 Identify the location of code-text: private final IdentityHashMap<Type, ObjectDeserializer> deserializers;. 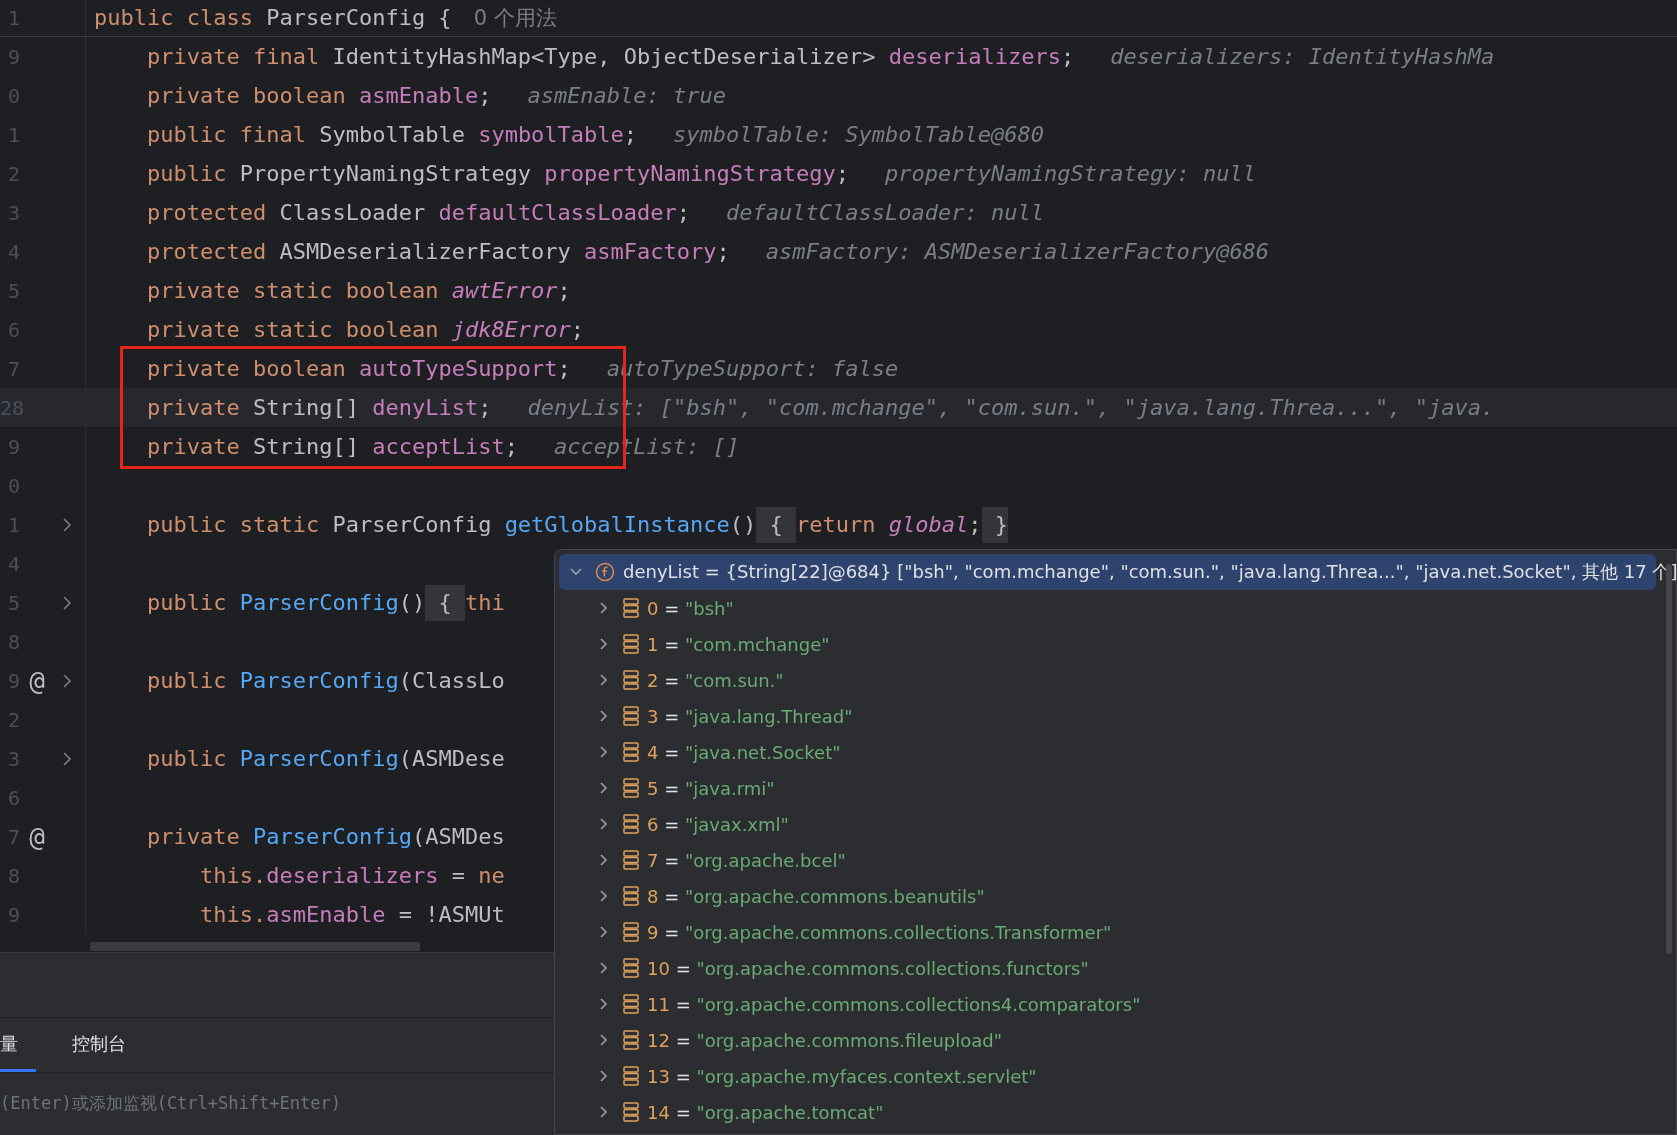
(611, 56).